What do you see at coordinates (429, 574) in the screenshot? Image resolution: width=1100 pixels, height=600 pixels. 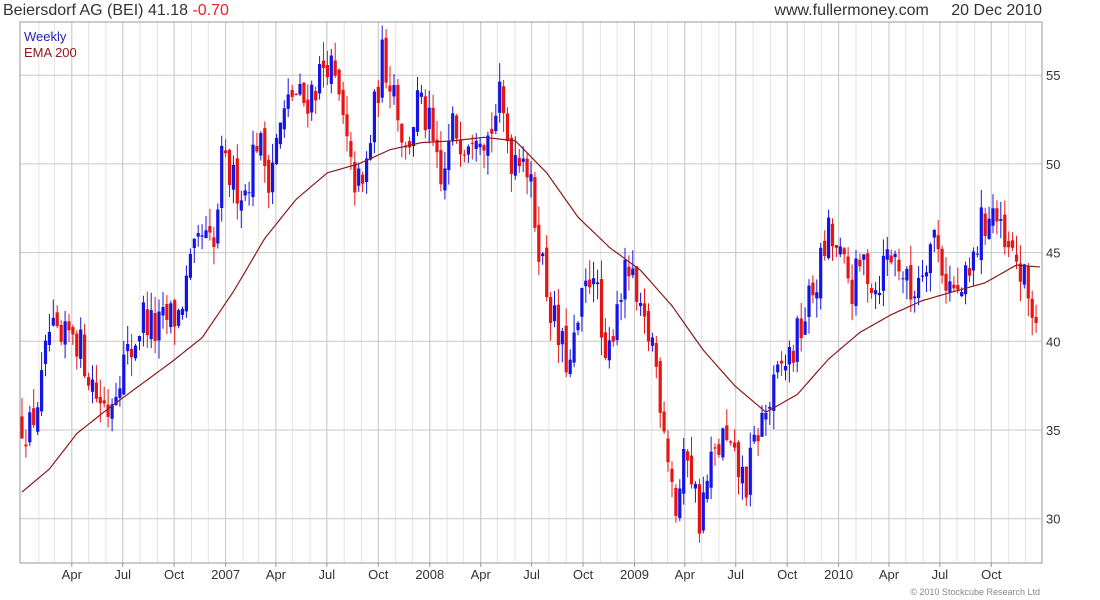 I see `x-tick-label: 2008` at bounding box center [429, 574].